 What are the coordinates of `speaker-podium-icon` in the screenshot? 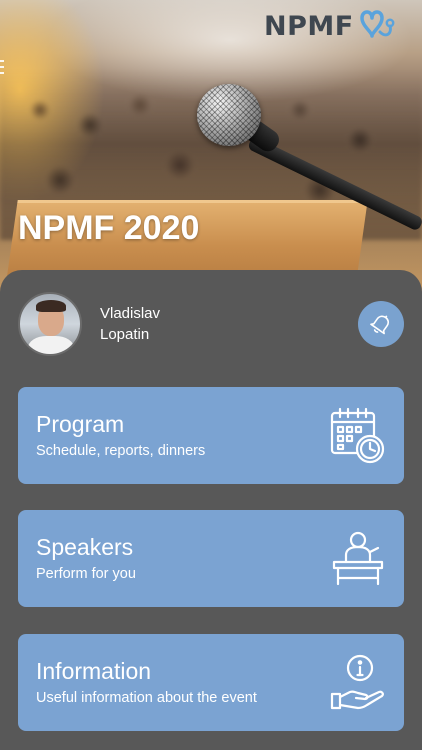 It's located at (358, 558).